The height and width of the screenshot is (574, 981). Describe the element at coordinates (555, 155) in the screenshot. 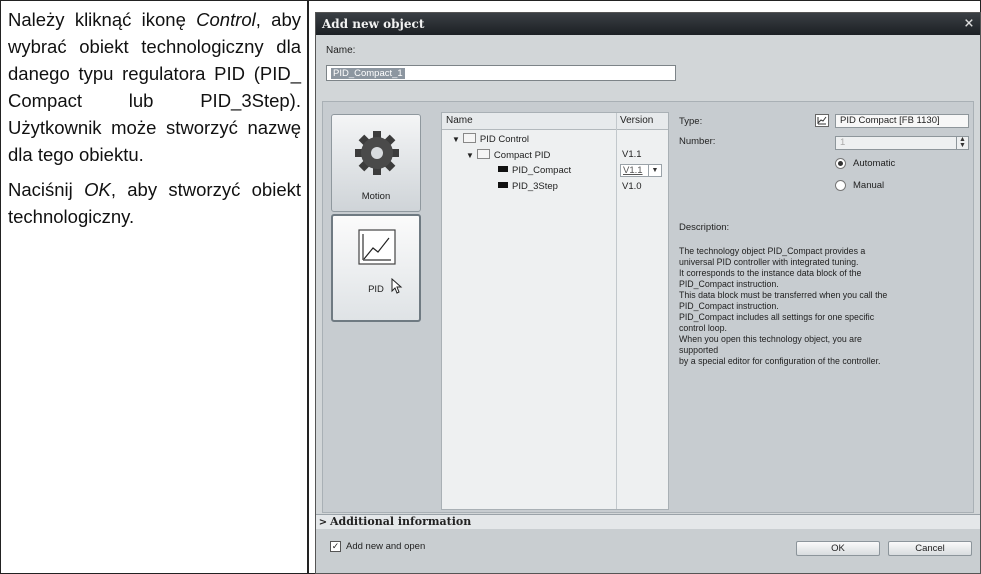

I see `tree-item-compact-pid: ▼ Compact PID V1.1` at that location.